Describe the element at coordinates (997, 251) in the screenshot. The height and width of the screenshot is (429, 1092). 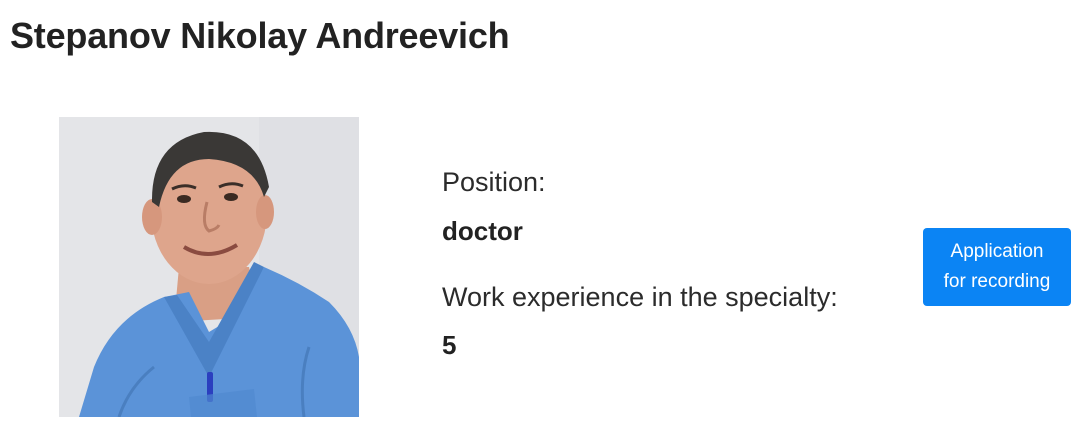
I see `apply-button-line1: Application` at that location.